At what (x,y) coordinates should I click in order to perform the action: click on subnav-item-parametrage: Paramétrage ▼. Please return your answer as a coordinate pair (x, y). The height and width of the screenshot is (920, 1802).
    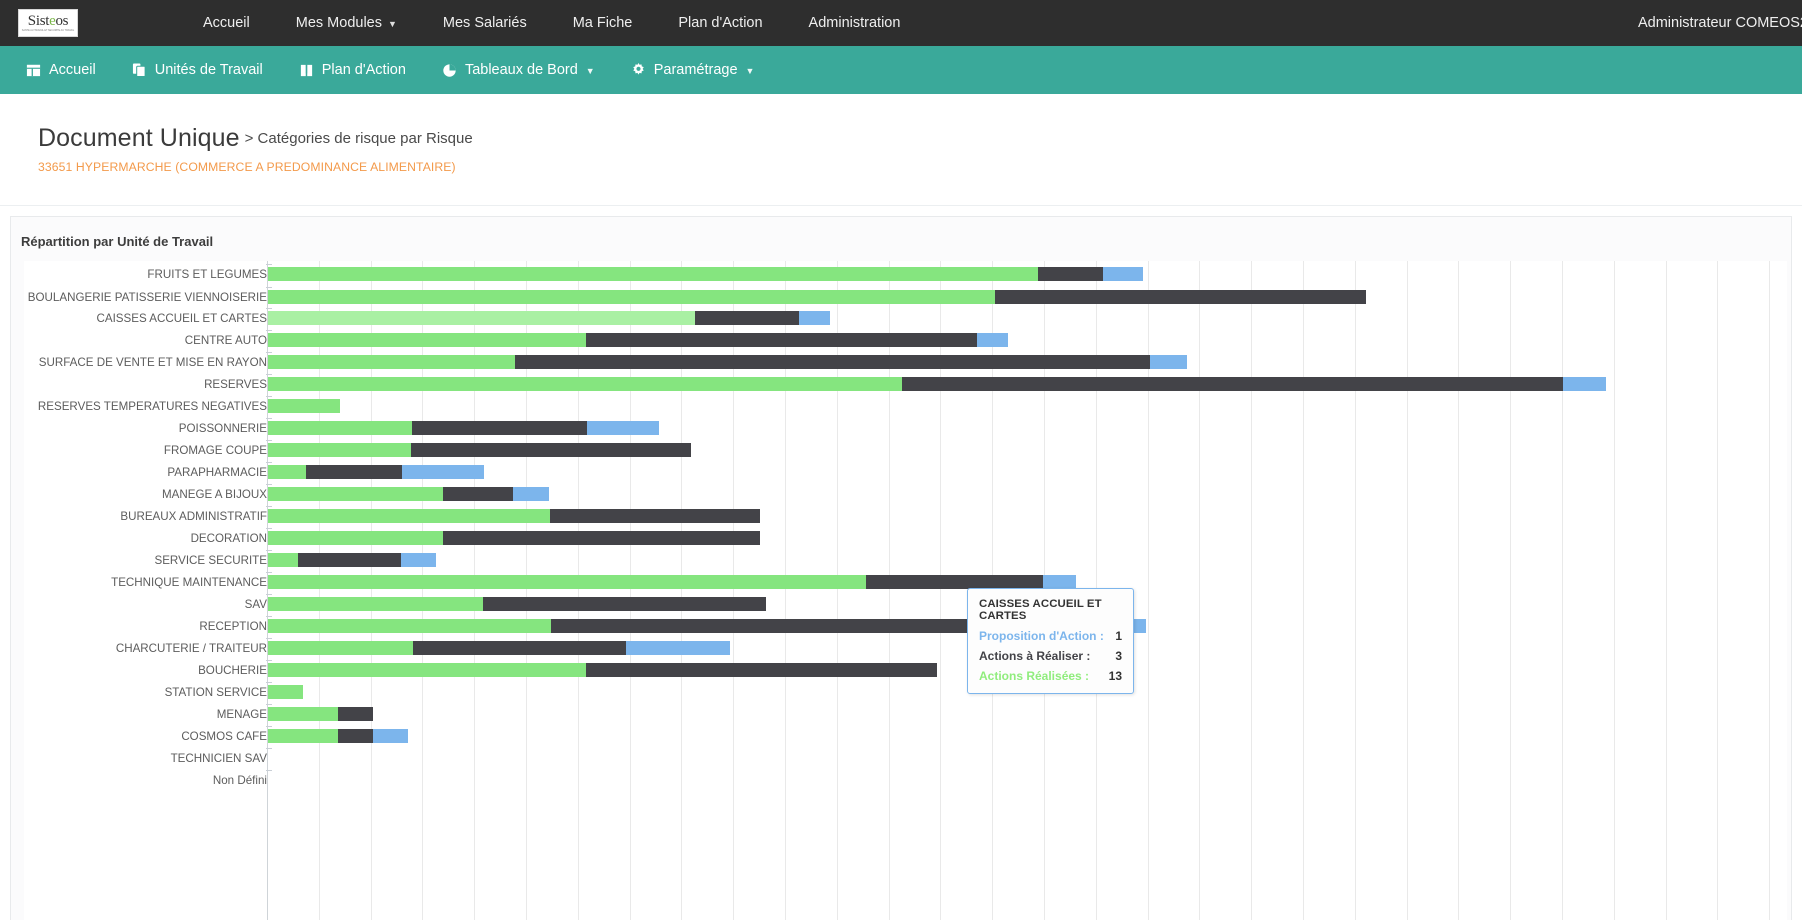
    Looking at the image, I should click on (692, 70).